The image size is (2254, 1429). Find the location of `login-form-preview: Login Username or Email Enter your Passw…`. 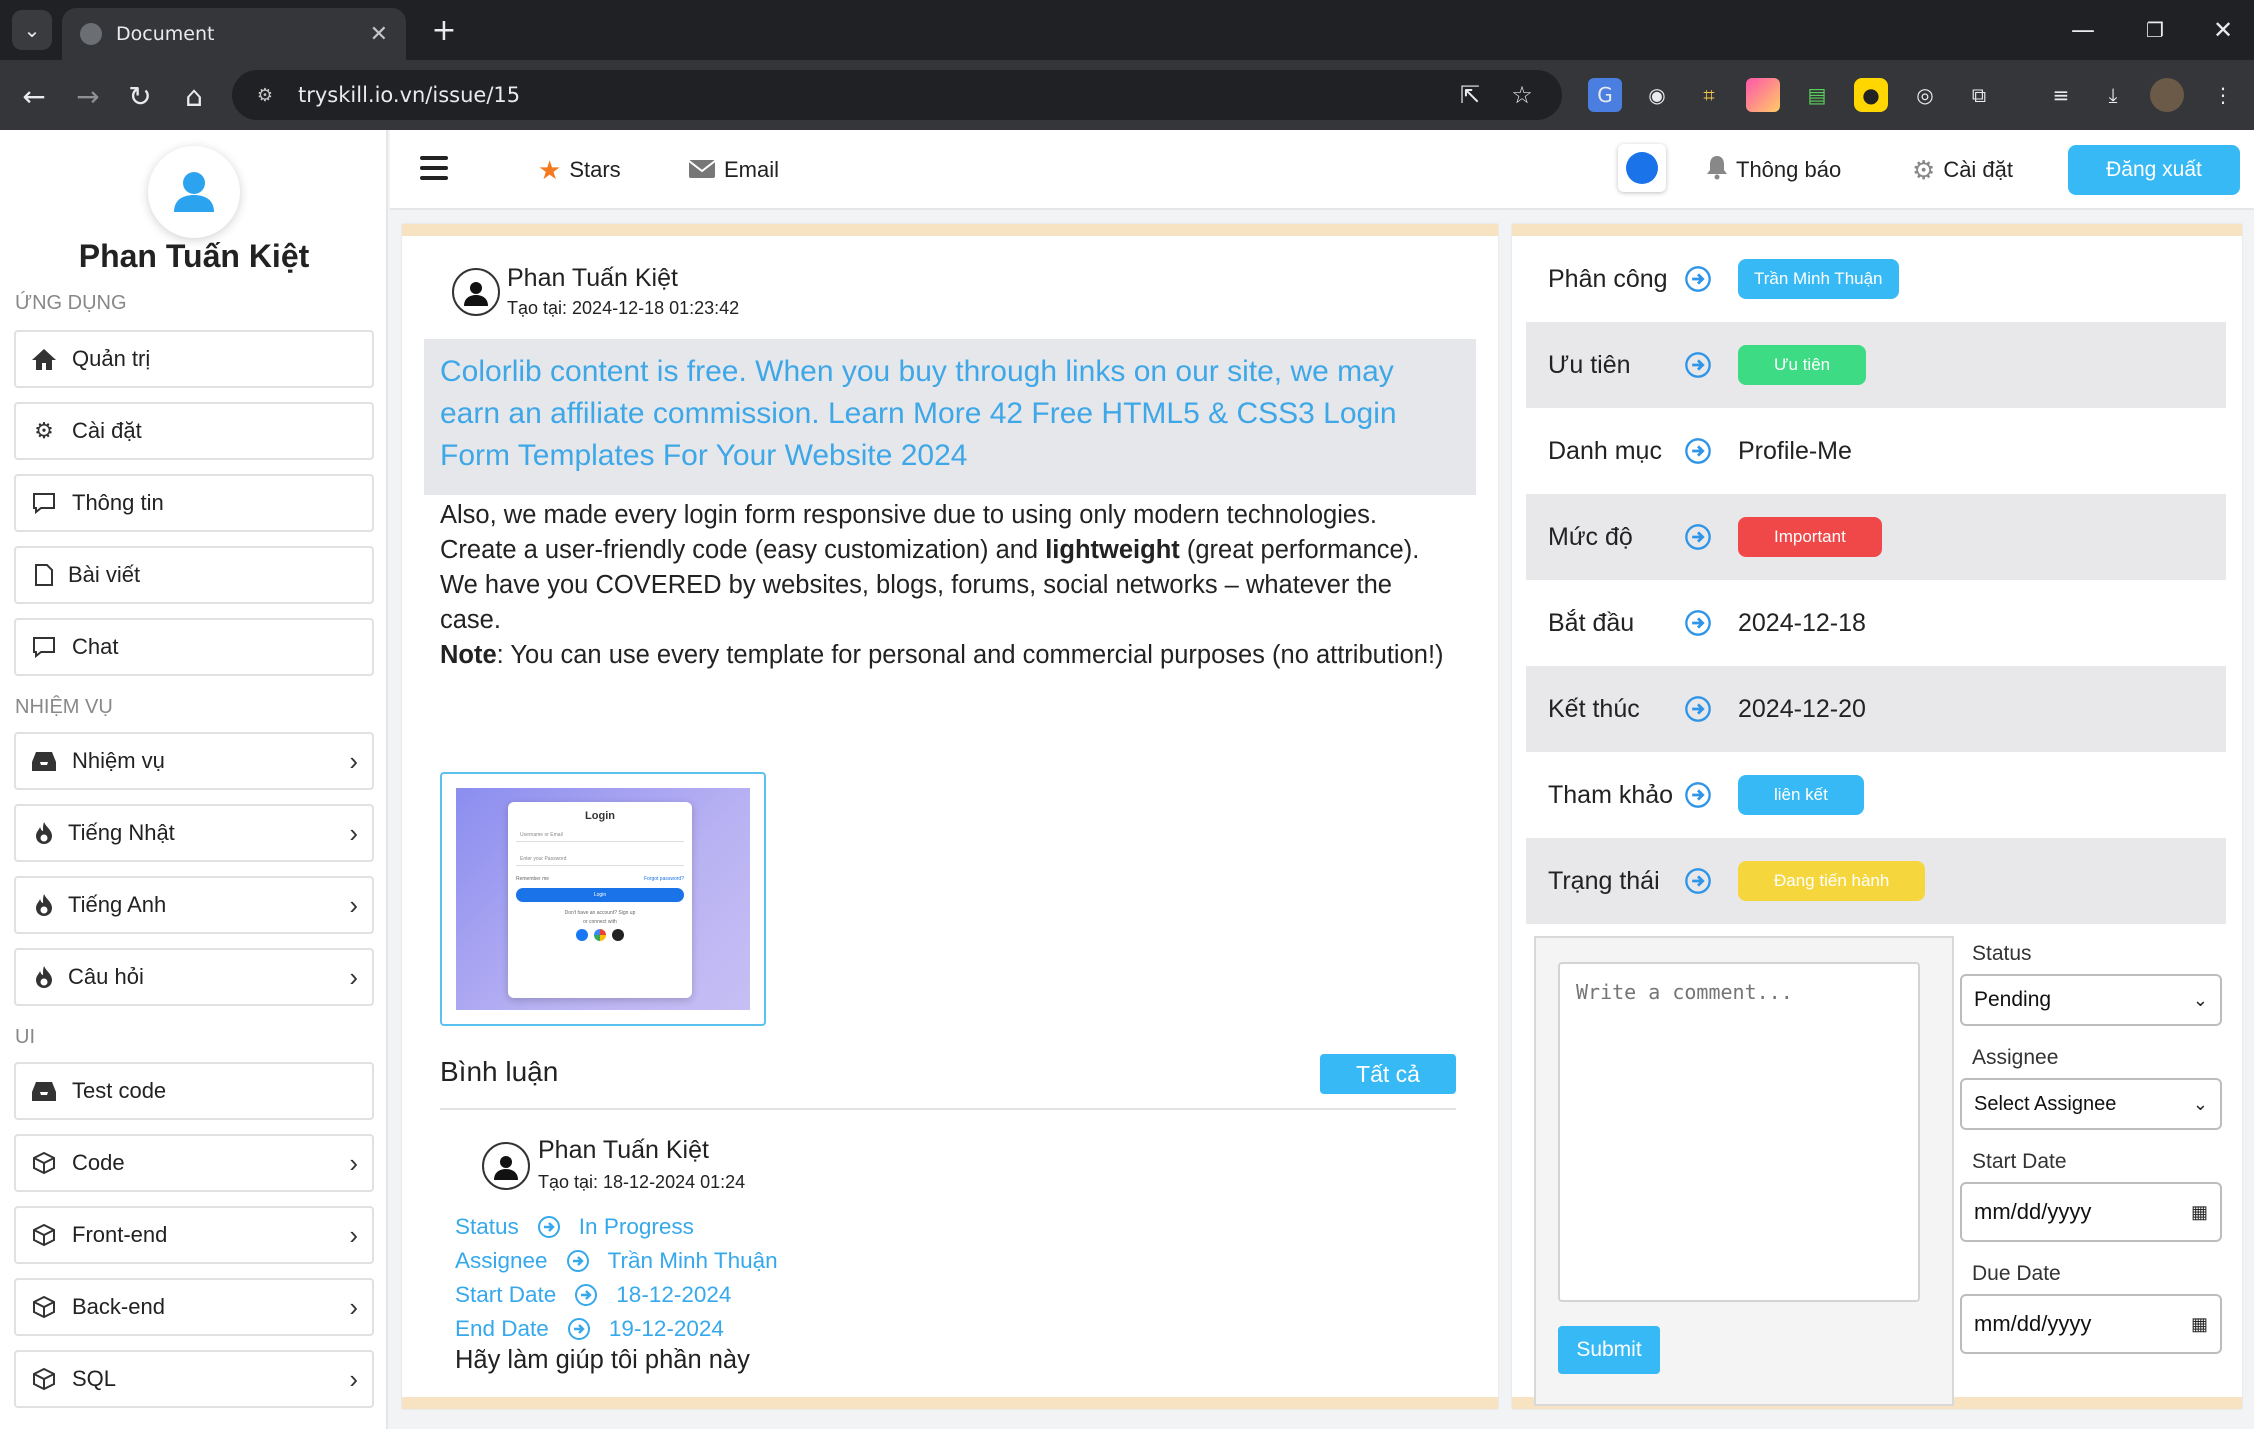

login-form-preview: Login Username or Email Enter your Passw… is located at coordinates (603, 899).